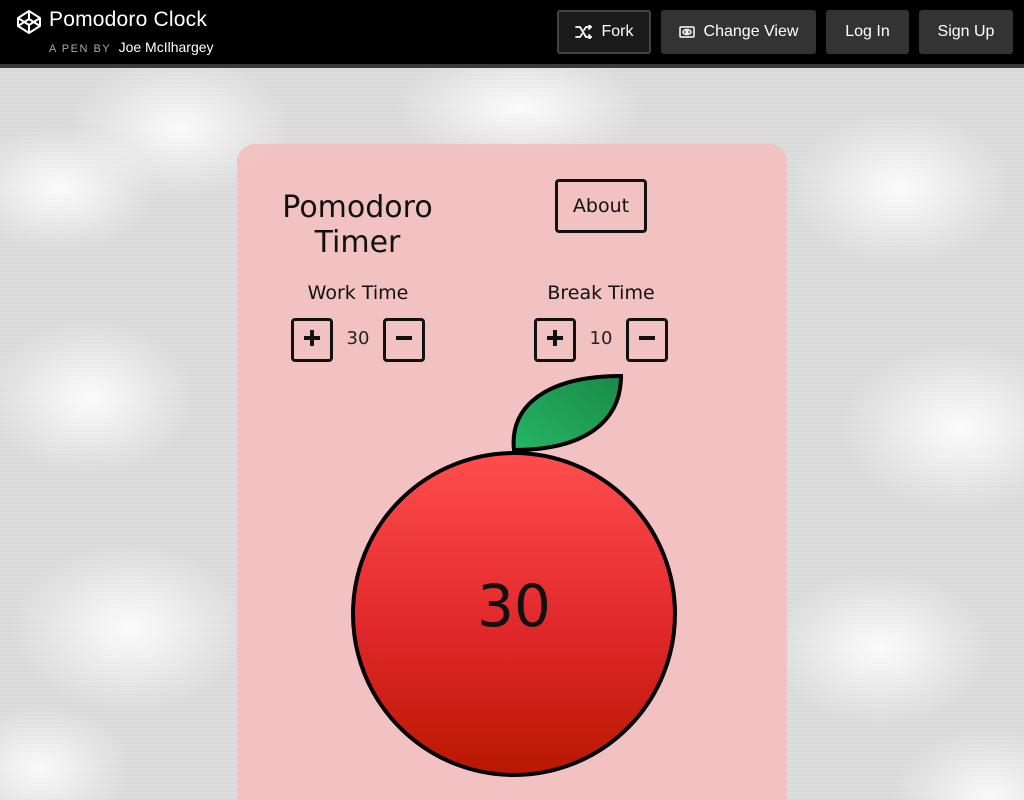 The width and height of the screenshot is (1024, 800). I want to click on byline-prefix: A PEN BY, so click(80, 49).